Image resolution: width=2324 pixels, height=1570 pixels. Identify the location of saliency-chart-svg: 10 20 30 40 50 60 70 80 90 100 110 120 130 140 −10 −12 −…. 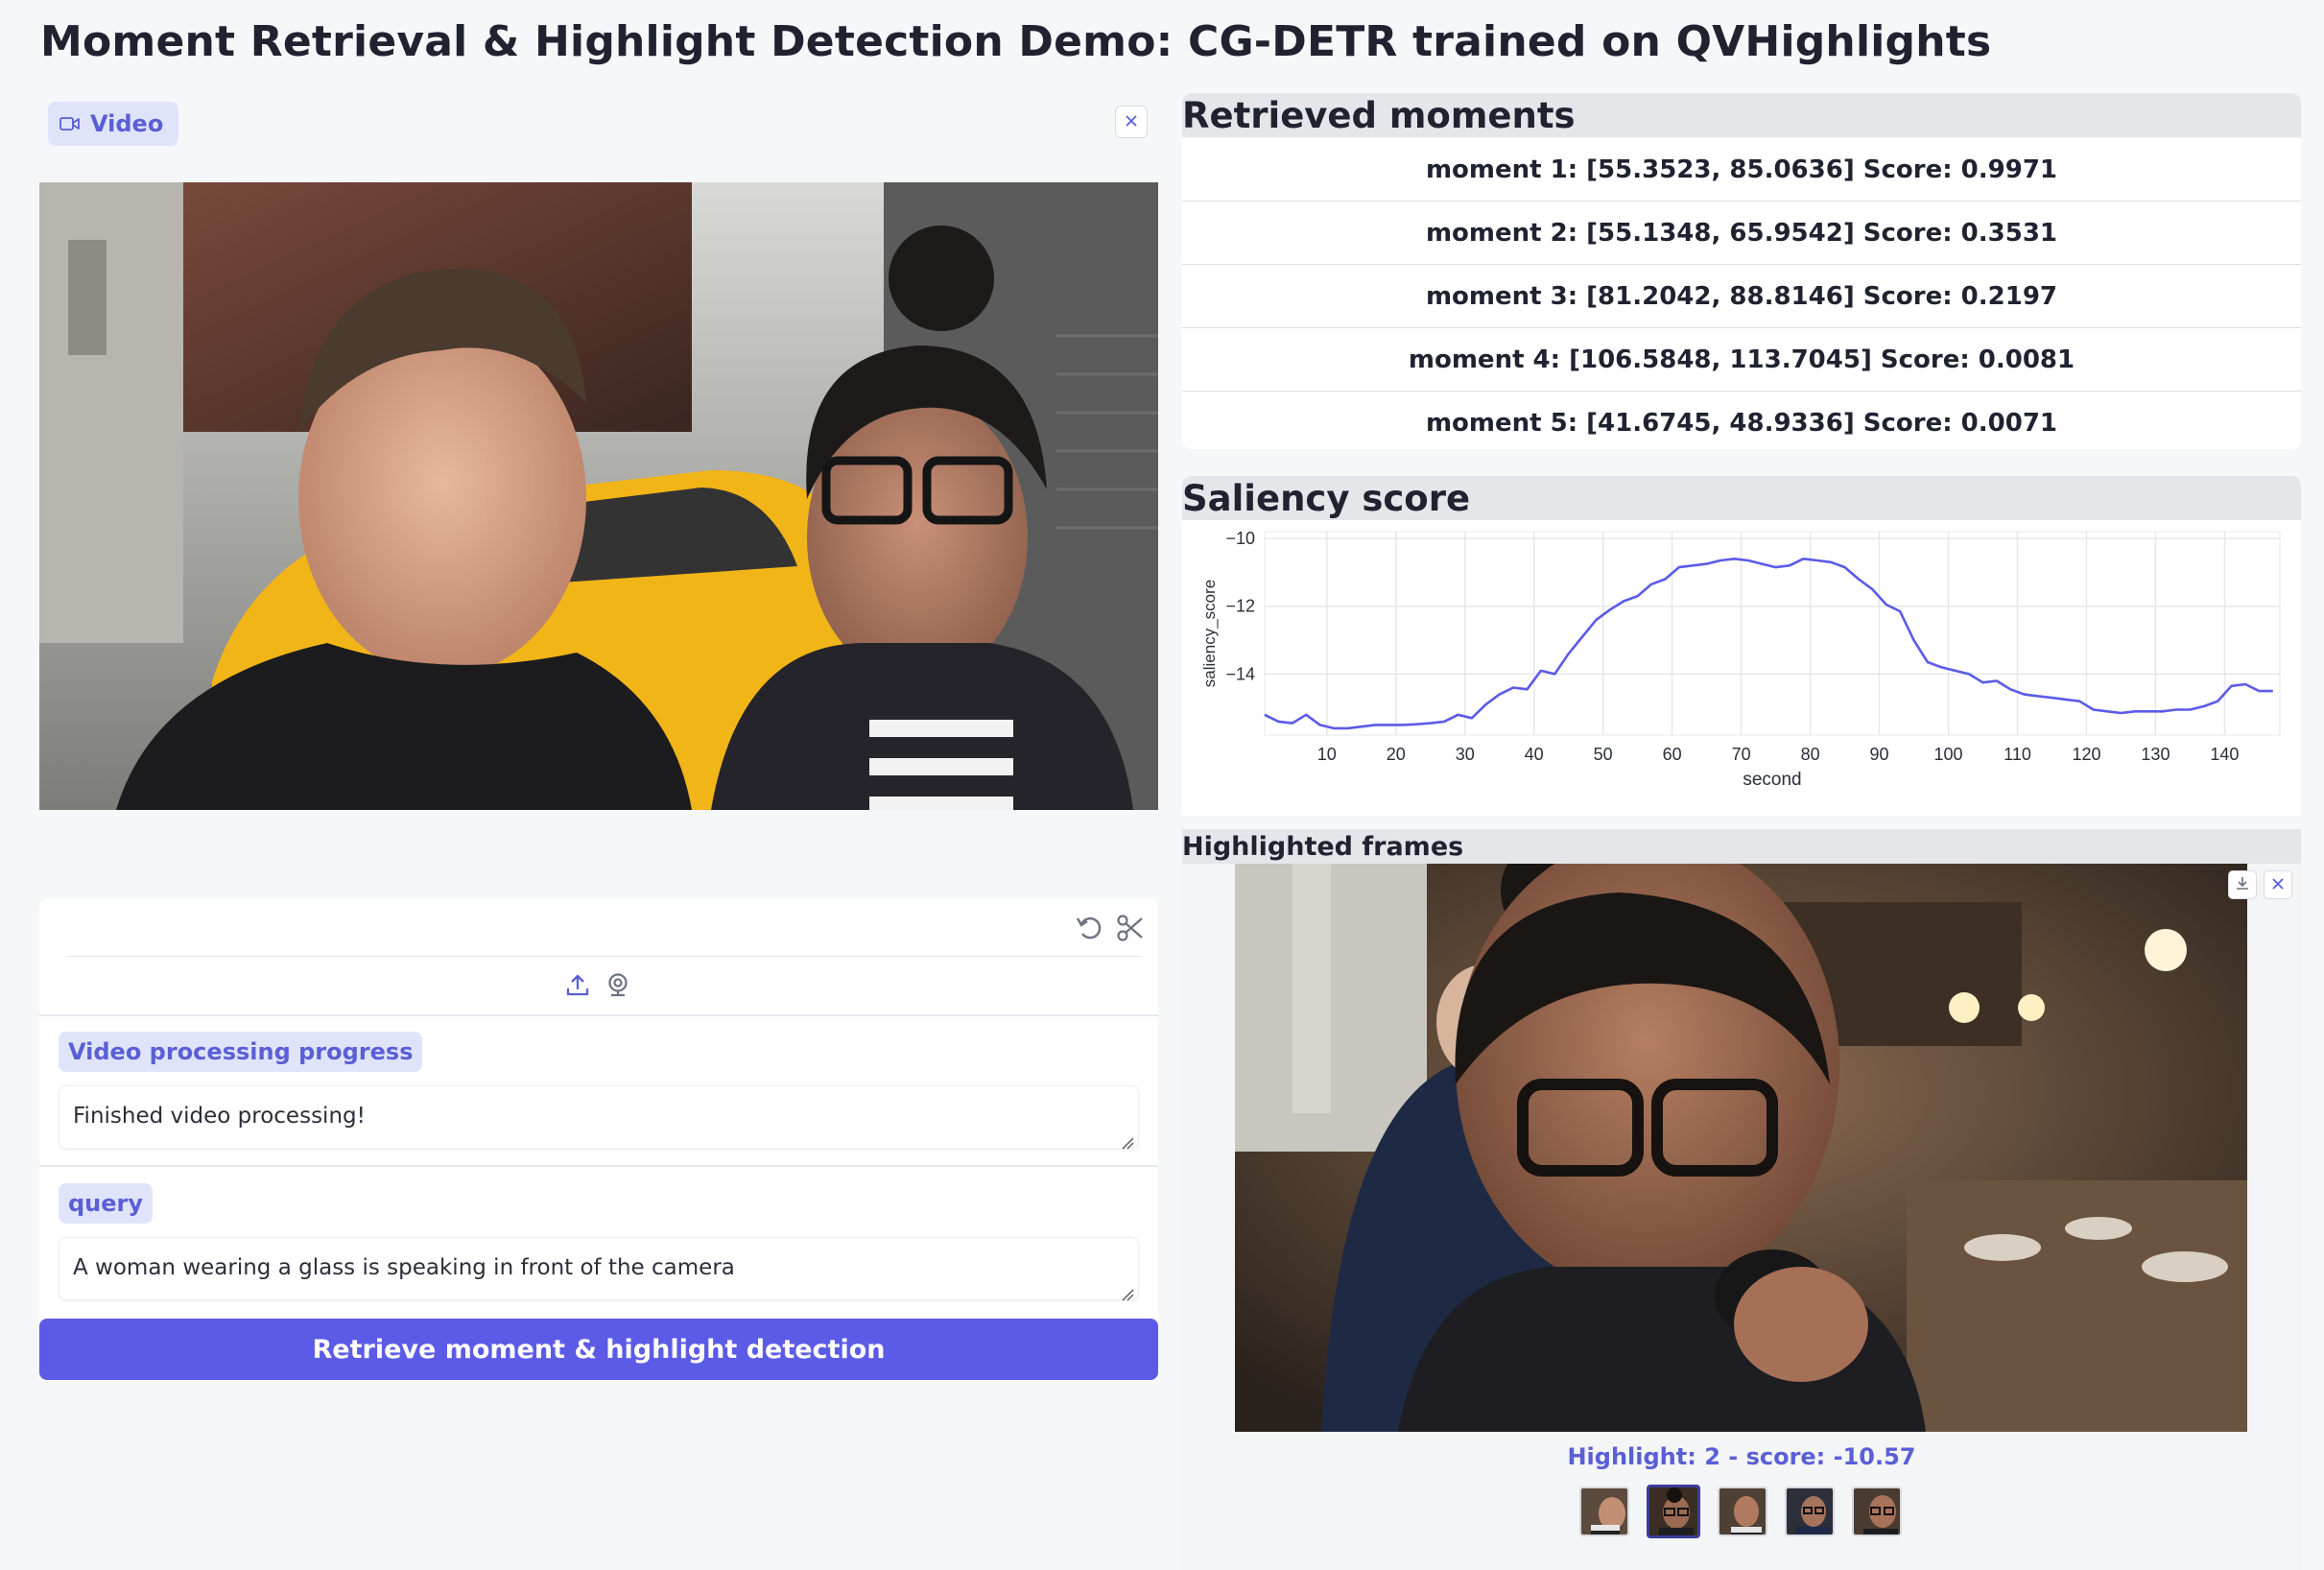
(1740, 659).